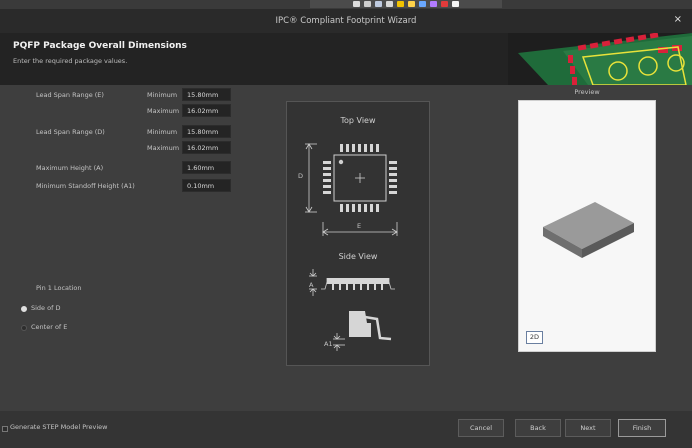  What do you see at coordinates (59, 288) in the screenshot?
I see `pin1-location-label: Pin 1 Location` at bounding box center [59, 288].